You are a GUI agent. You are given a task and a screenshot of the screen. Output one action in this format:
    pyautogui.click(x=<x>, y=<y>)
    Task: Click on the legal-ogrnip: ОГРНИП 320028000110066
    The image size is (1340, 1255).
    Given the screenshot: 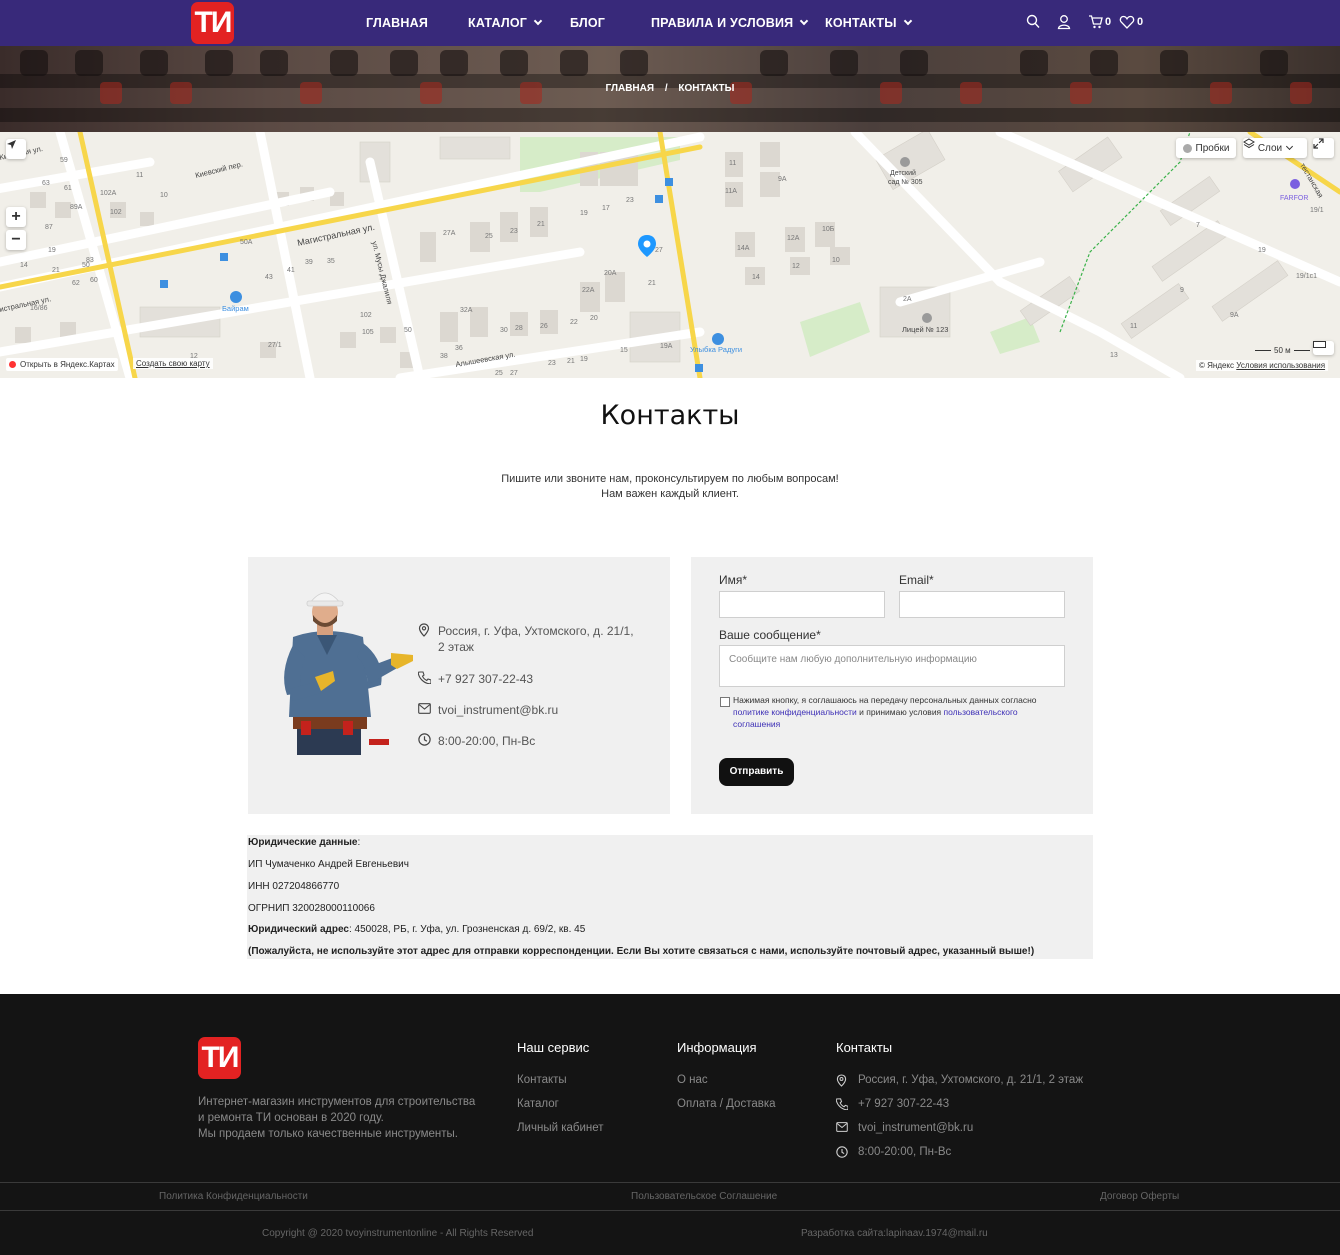 What is the action you would take?
    pyautogui.click(x=311, y=908)
    